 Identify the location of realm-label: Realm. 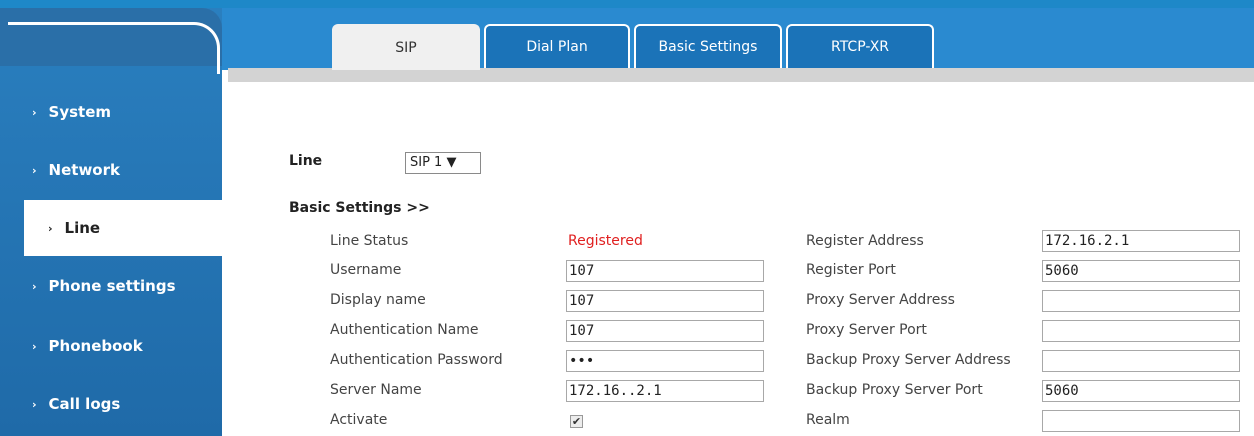
(828, 420).